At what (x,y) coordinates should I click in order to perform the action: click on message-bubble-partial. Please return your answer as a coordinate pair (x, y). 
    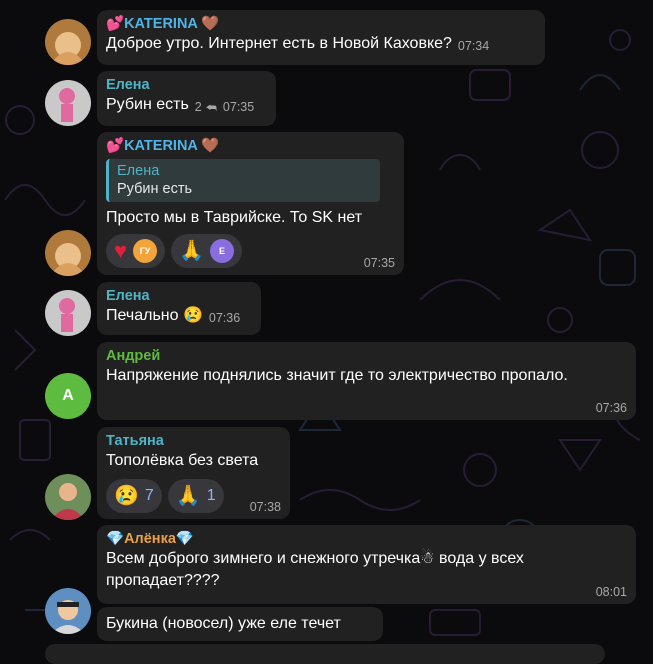
    Looking at the image, I should click on (325, 654).